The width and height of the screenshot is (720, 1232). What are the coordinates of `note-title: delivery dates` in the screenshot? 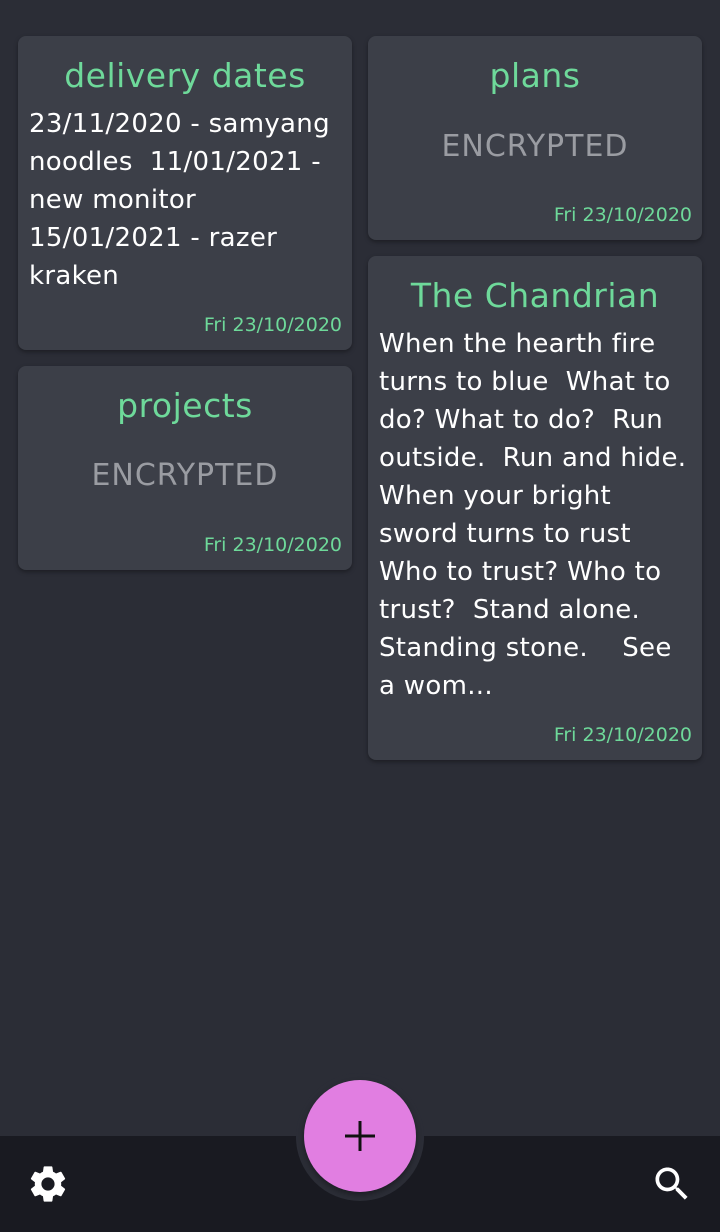 It's located at (185, 75).